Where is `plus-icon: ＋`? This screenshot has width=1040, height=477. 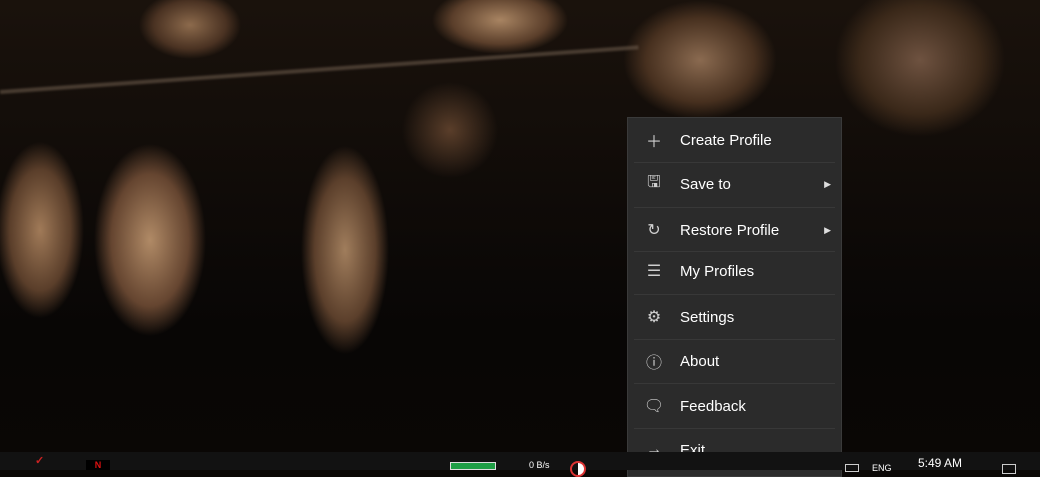
plus-icon: ＋ is located at coordinates (653, 142).